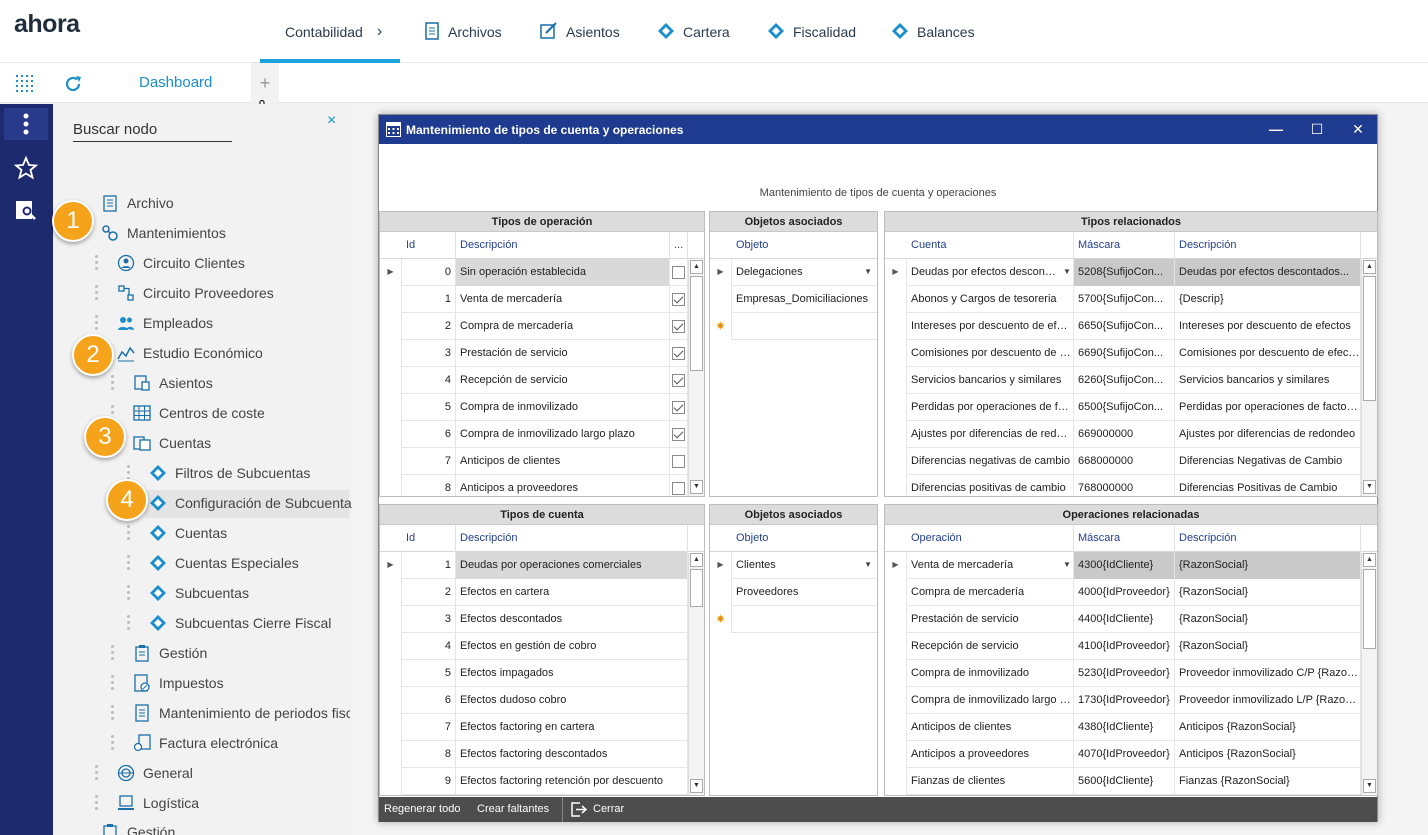 This screenshot has width=1428, height=835. Describe the element at coordinates (542, 592) in the screenshot. I see `table-row: 2 Efectos en cartera` at that location.